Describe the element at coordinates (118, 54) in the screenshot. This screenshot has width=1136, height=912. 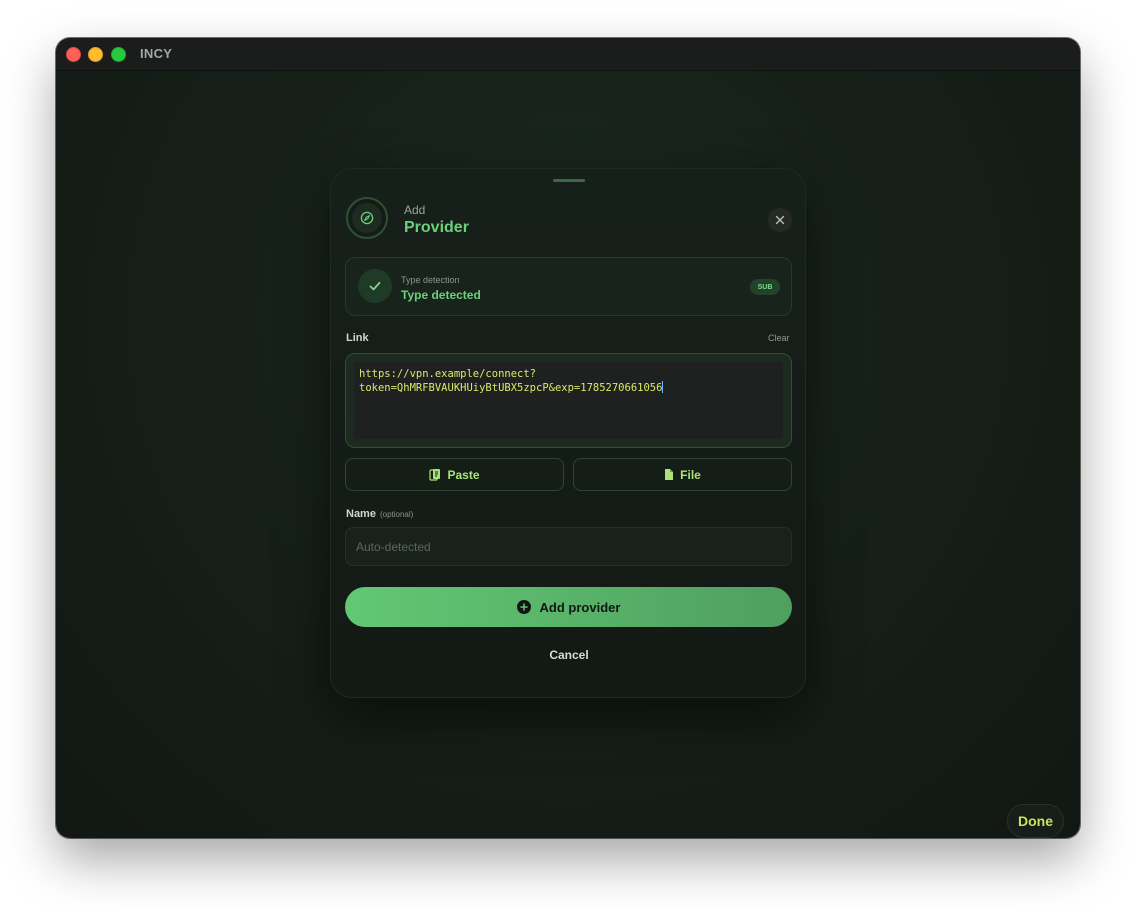
I see `zoom-window-button` at that location.